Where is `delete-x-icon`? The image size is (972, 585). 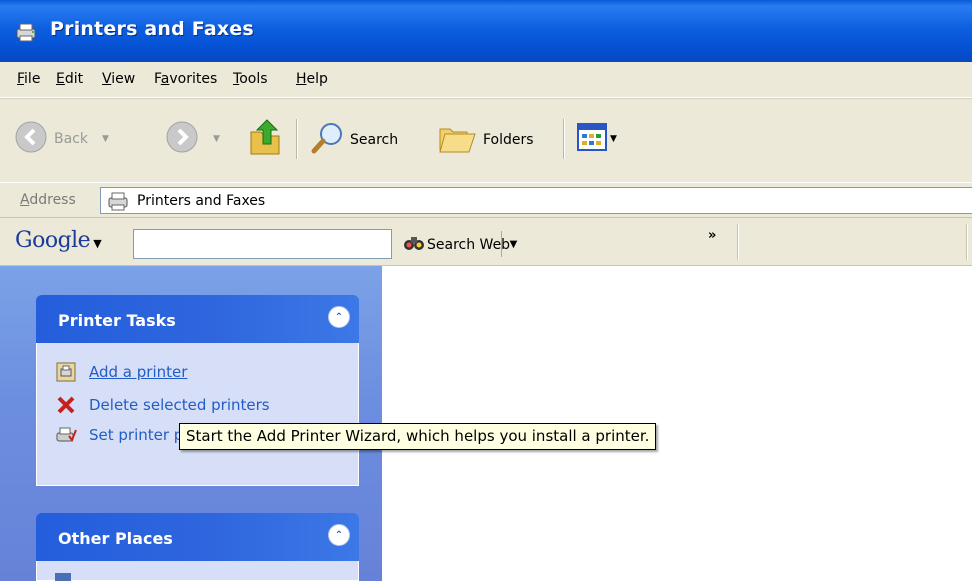 delete-x-icon is located at coordinates (66, 405).